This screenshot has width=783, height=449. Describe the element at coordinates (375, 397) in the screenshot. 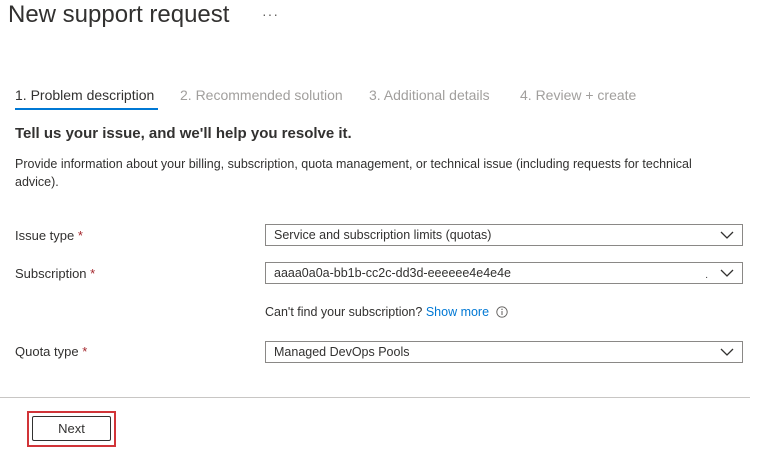

I see `footer-divider` at that location.